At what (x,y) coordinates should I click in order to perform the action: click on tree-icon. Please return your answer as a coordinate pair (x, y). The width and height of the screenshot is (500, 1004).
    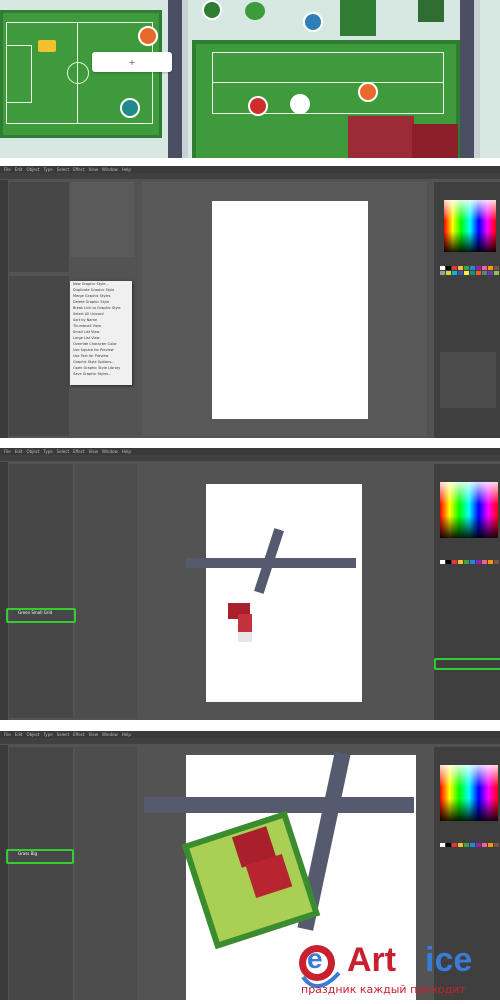
    Looking at the image, I should click on (255, 11).